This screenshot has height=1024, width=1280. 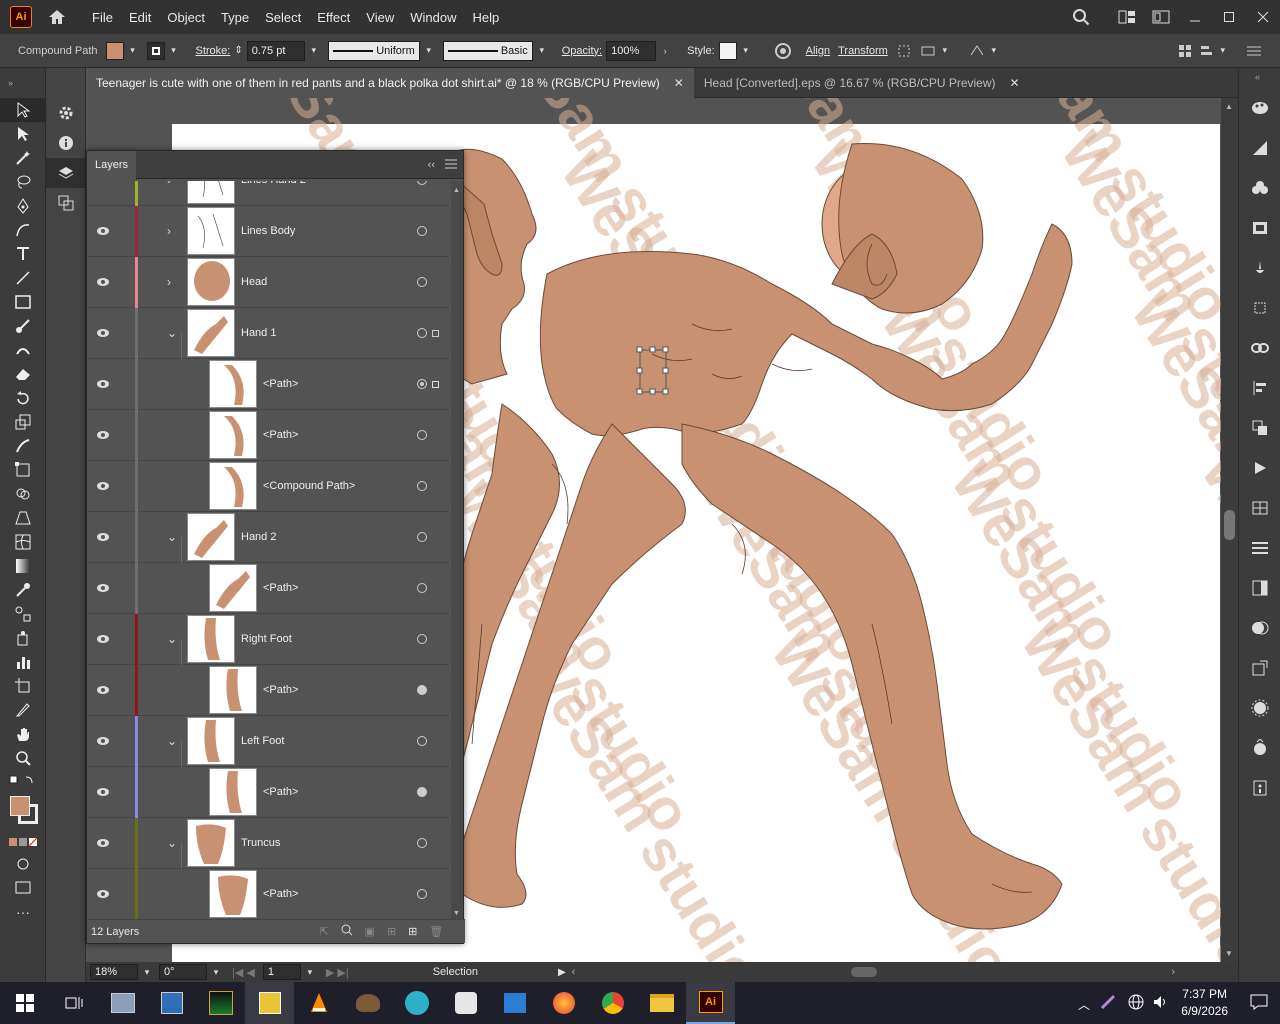 I want to click on zoom-tool-icon, so click(x=23, y=758).